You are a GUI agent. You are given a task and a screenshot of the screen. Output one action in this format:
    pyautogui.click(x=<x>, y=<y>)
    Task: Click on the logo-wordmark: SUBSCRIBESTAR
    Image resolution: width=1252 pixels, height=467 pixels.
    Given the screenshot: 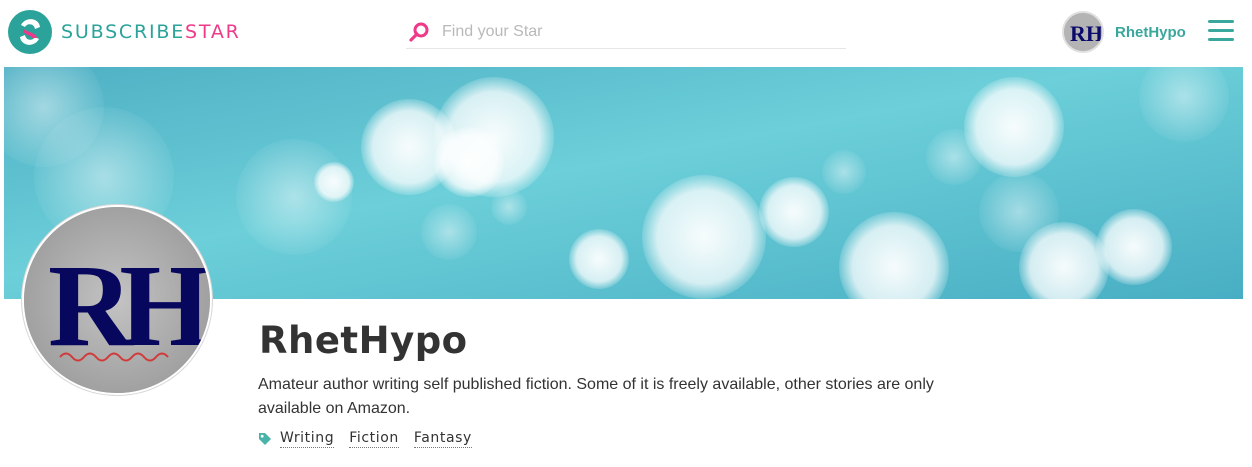 What is the action you would take?
    pyautogui.click(x=151, y=32)
    